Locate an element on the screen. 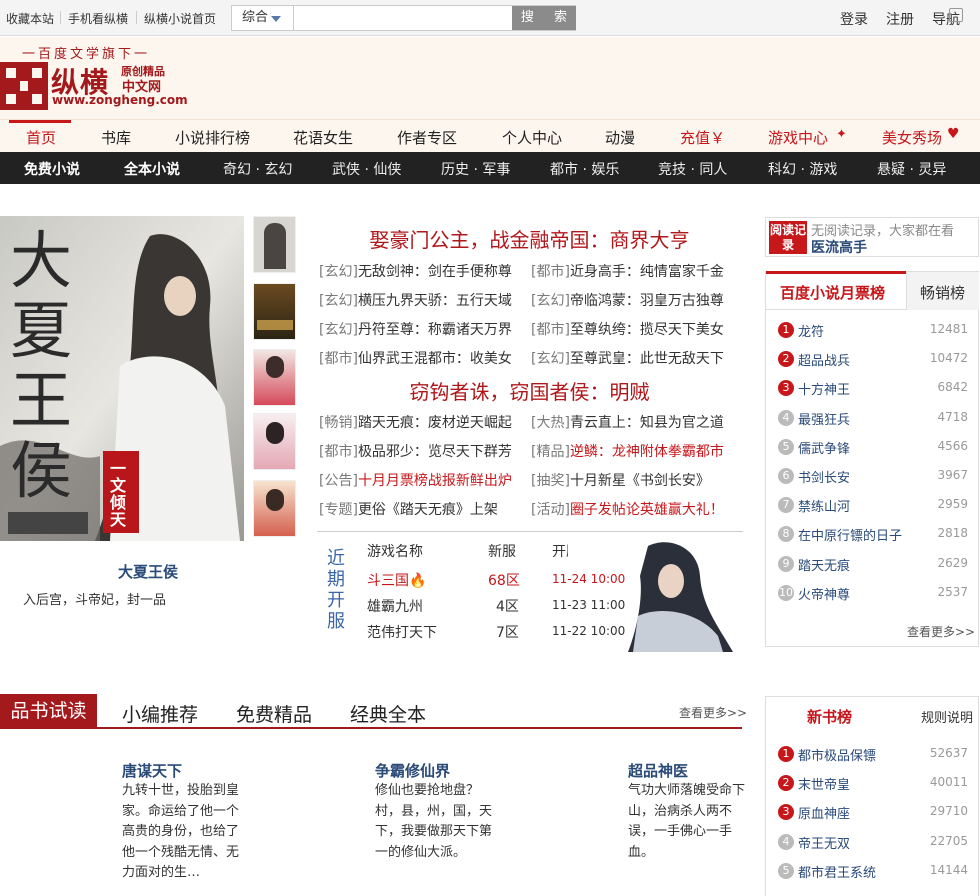 This screenshot has height=896, width=980. news-item: [都市]至尊纨绔：揽尽天下美女 is located at coordinates (627, 329).